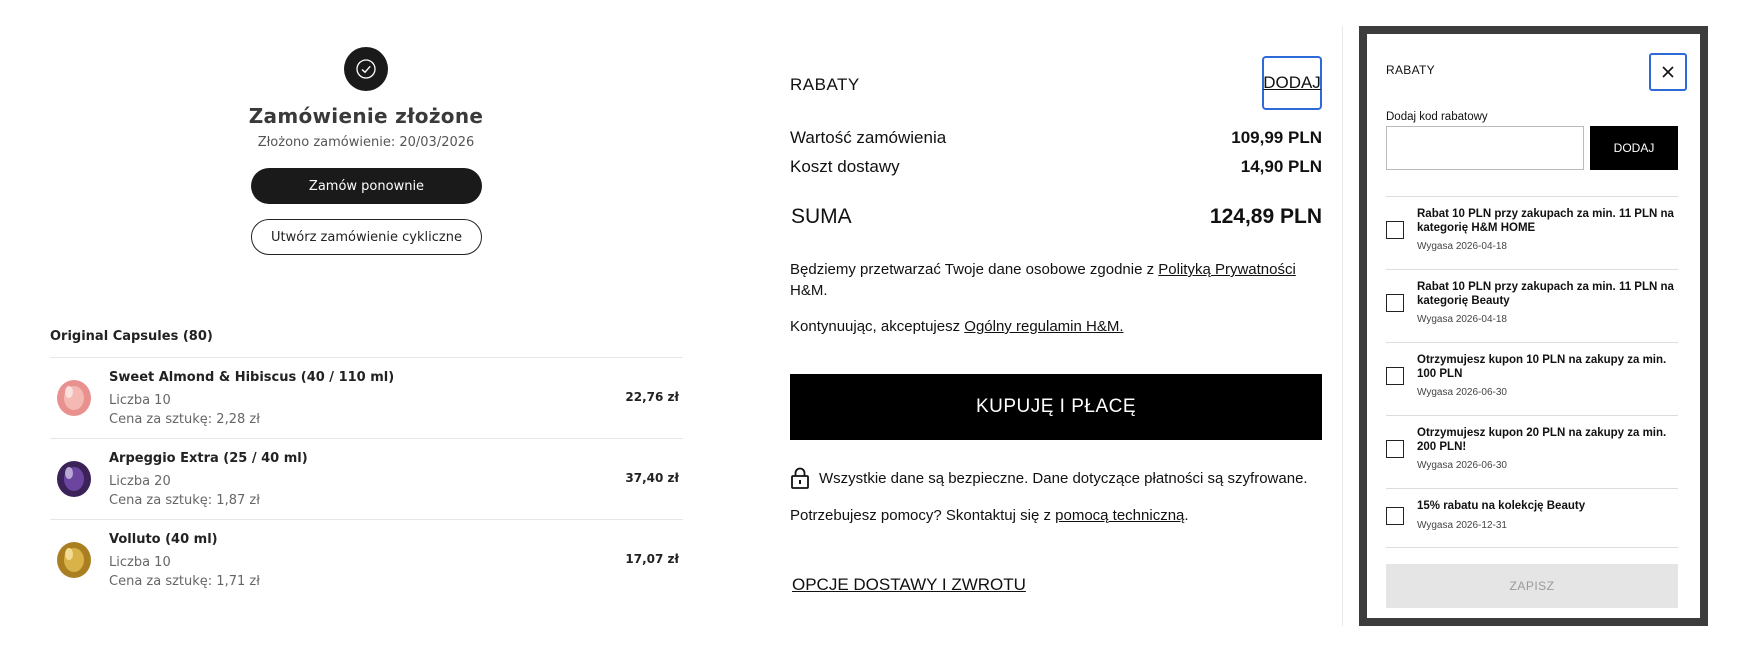  What do you see at coordinates (825, 84) in the screenshot?
I see `discounts-label: RABATY` at bounding box center [825, 84].